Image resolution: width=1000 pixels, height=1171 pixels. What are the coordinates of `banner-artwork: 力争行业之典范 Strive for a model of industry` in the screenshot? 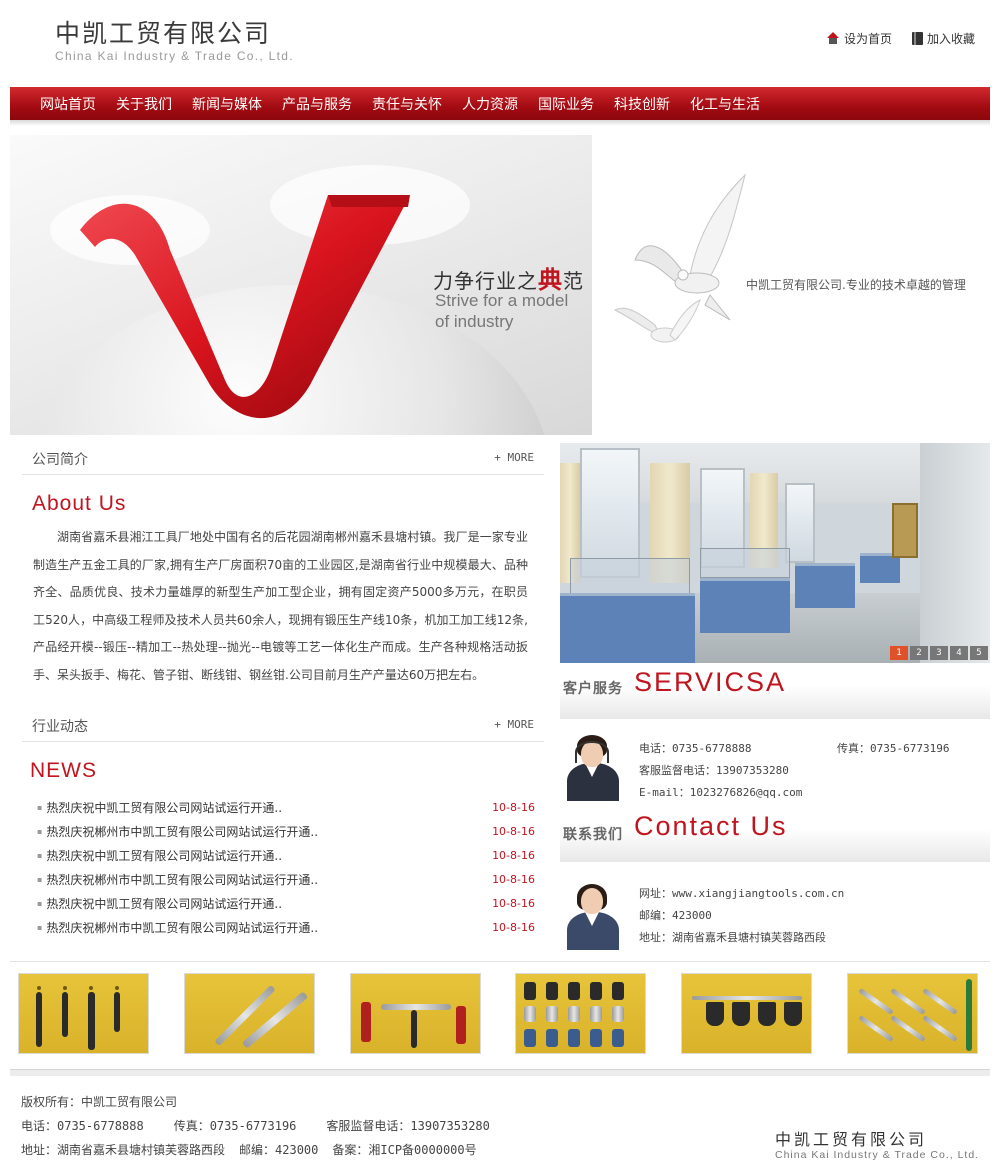 It's located at (301, 285).